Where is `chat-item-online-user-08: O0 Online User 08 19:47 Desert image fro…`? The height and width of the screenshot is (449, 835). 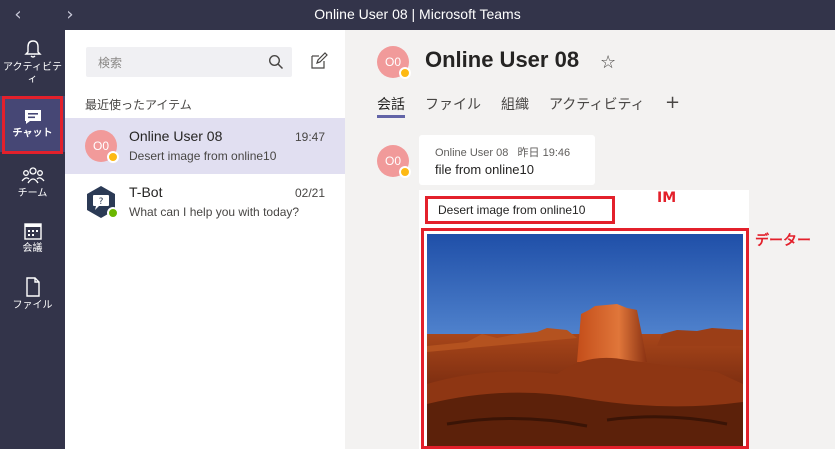
chat-item-online-user-08: O0 Online User 08 19:47 Desert image fro… is located at coordinates (205, 146).